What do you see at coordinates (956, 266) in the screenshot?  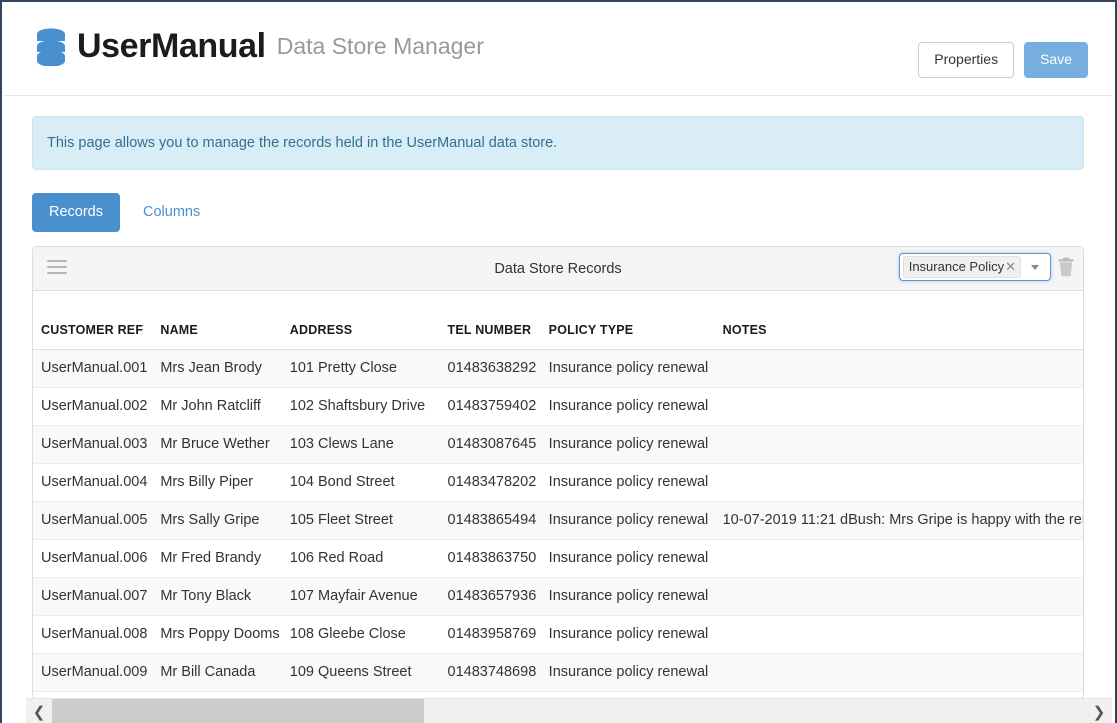 I see `filter-tag-label: Insurance Policy` at bounding box center [956, 266].